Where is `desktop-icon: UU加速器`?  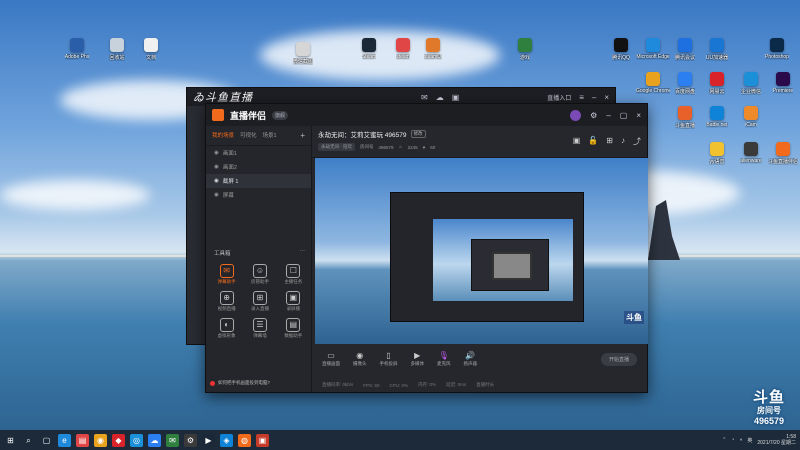 desktop-icon: UU加速器 is located at coordinates (717, 49).